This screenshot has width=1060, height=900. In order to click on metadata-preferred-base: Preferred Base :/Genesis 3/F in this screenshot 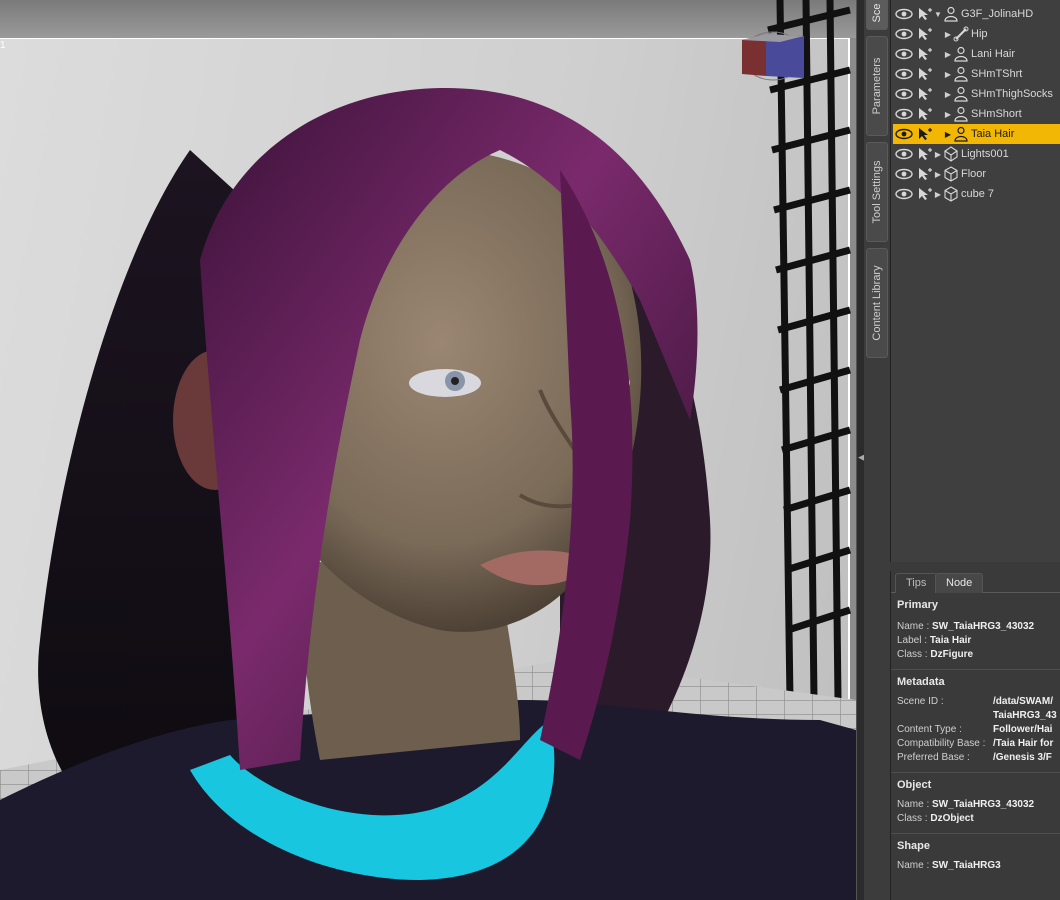, I will do `click(974, 757)`.